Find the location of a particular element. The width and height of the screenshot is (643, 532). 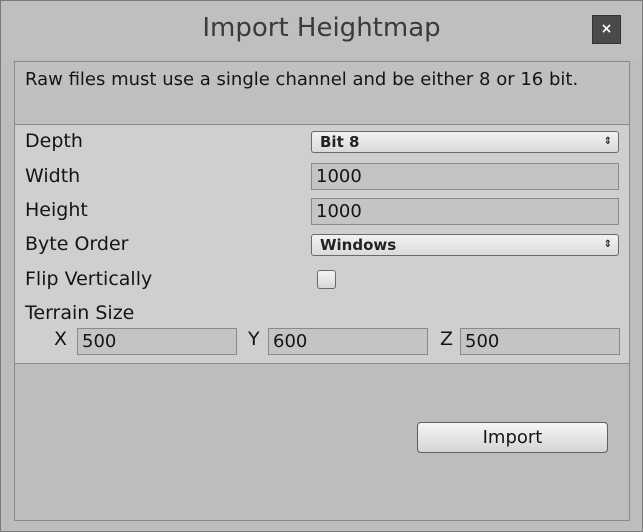

byte-order-dropdown-value: Windows is located at coordinates (358, 245).